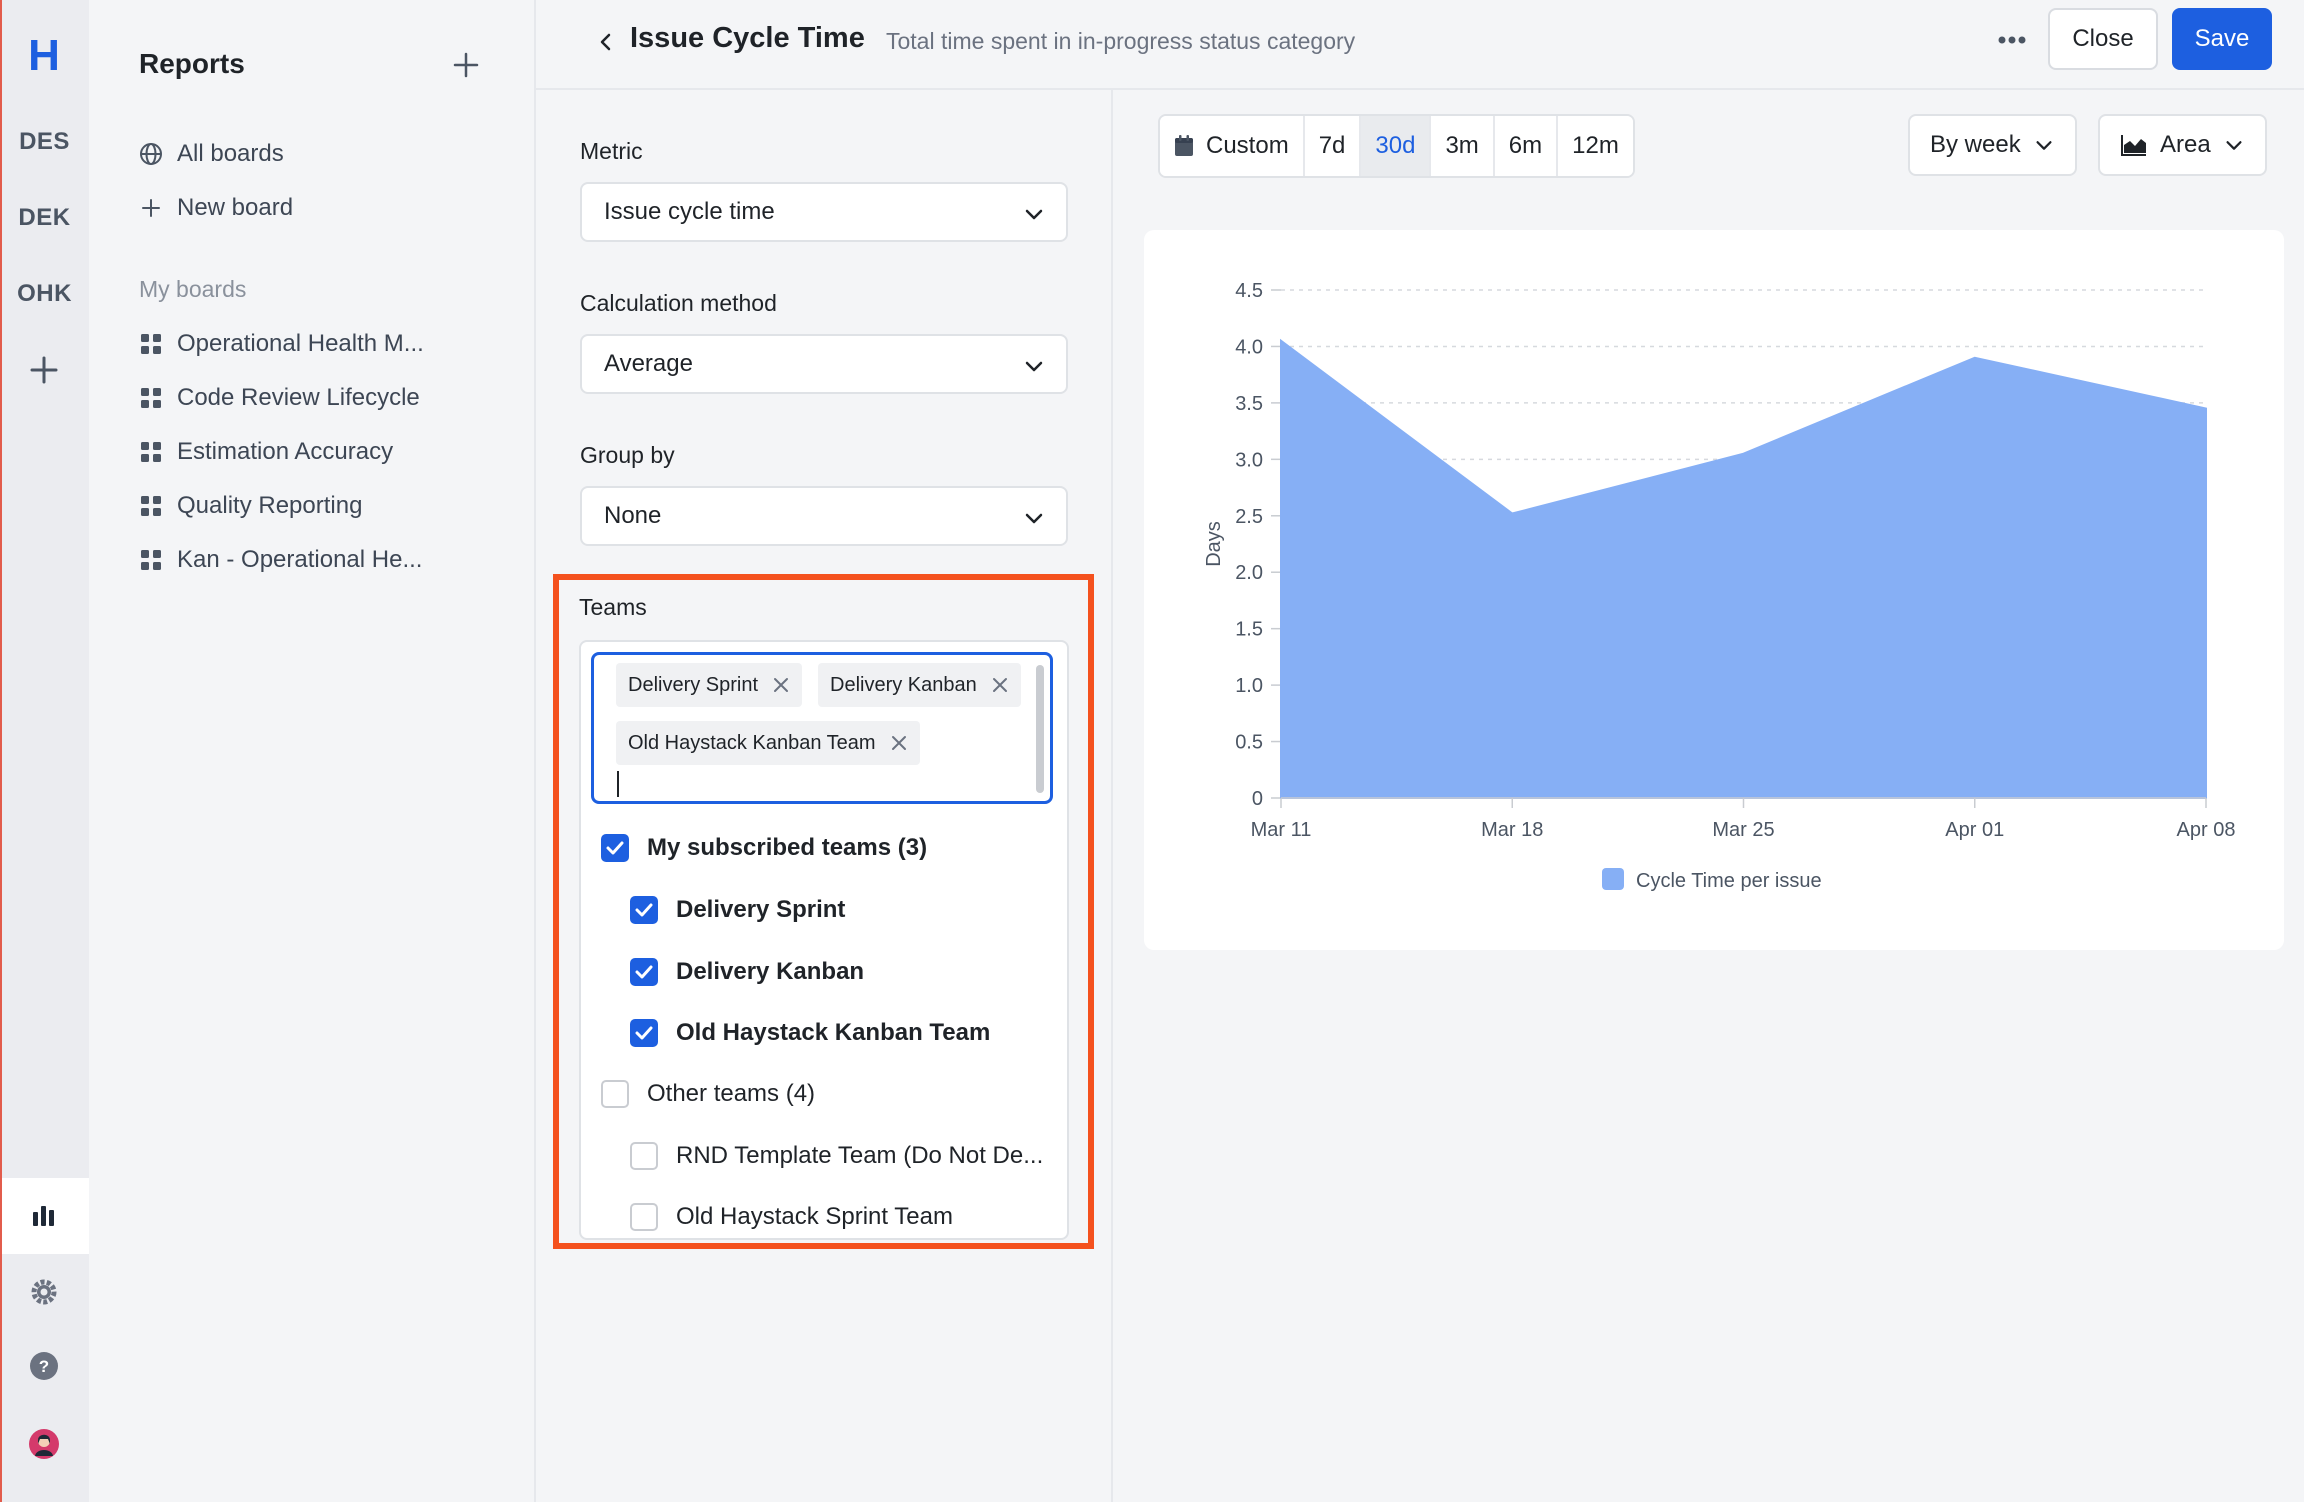 The width and height of the screenshot is (2304, 1502). I want to click on sidebar-item-label: All boards, so click(230, 153).